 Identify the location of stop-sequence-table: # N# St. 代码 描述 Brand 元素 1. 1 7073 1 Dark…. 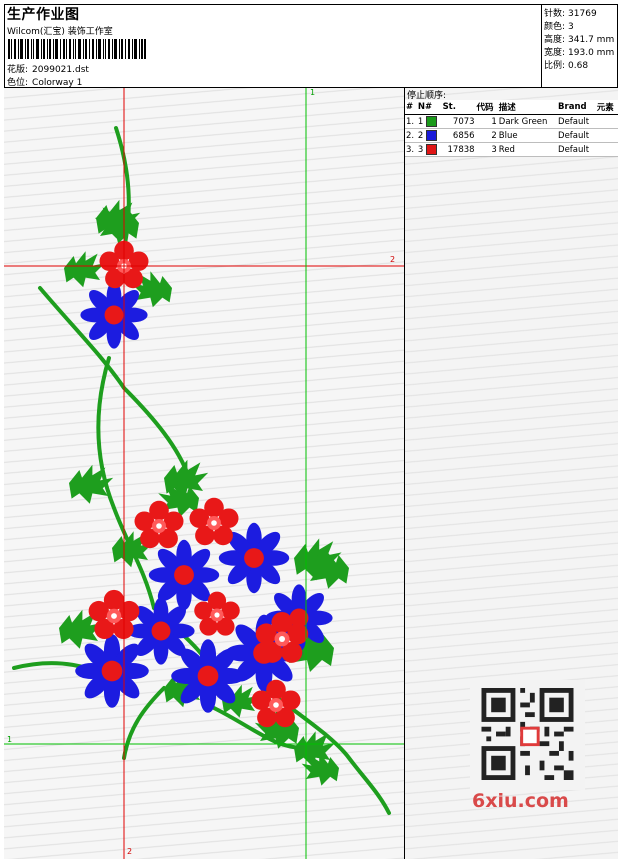
(511, 128).